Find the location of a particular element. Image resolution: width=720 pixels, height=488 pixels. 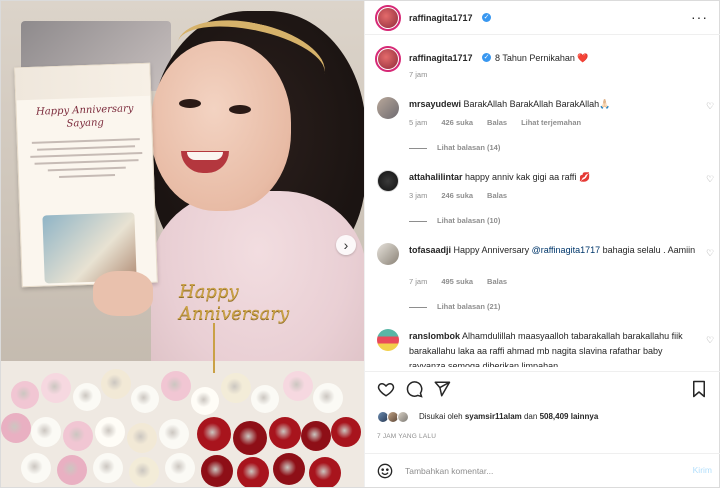

more-horizontal-icon: ··· is located at coordinates (699, 17).